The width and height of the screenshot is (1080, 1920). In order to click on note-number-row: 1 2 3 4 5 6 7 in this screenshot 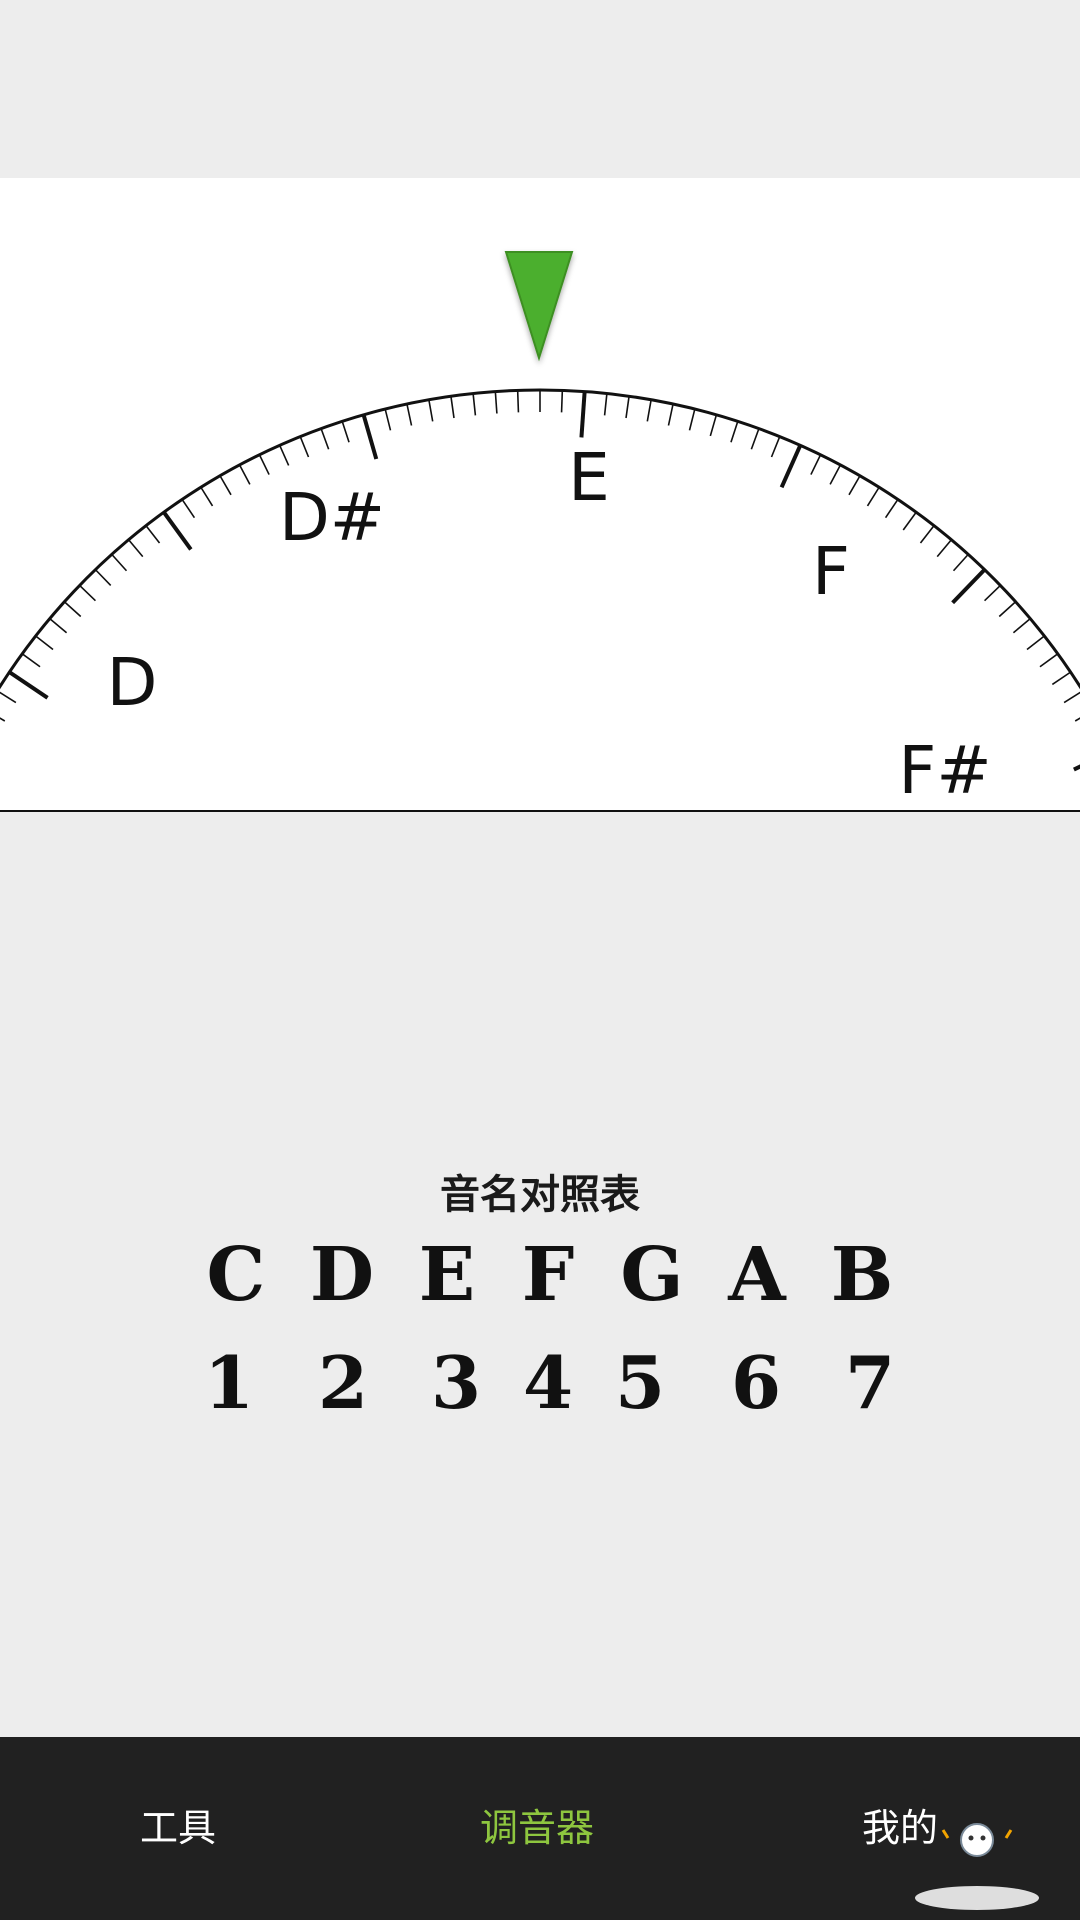, I will do `click(540, 1390)`.